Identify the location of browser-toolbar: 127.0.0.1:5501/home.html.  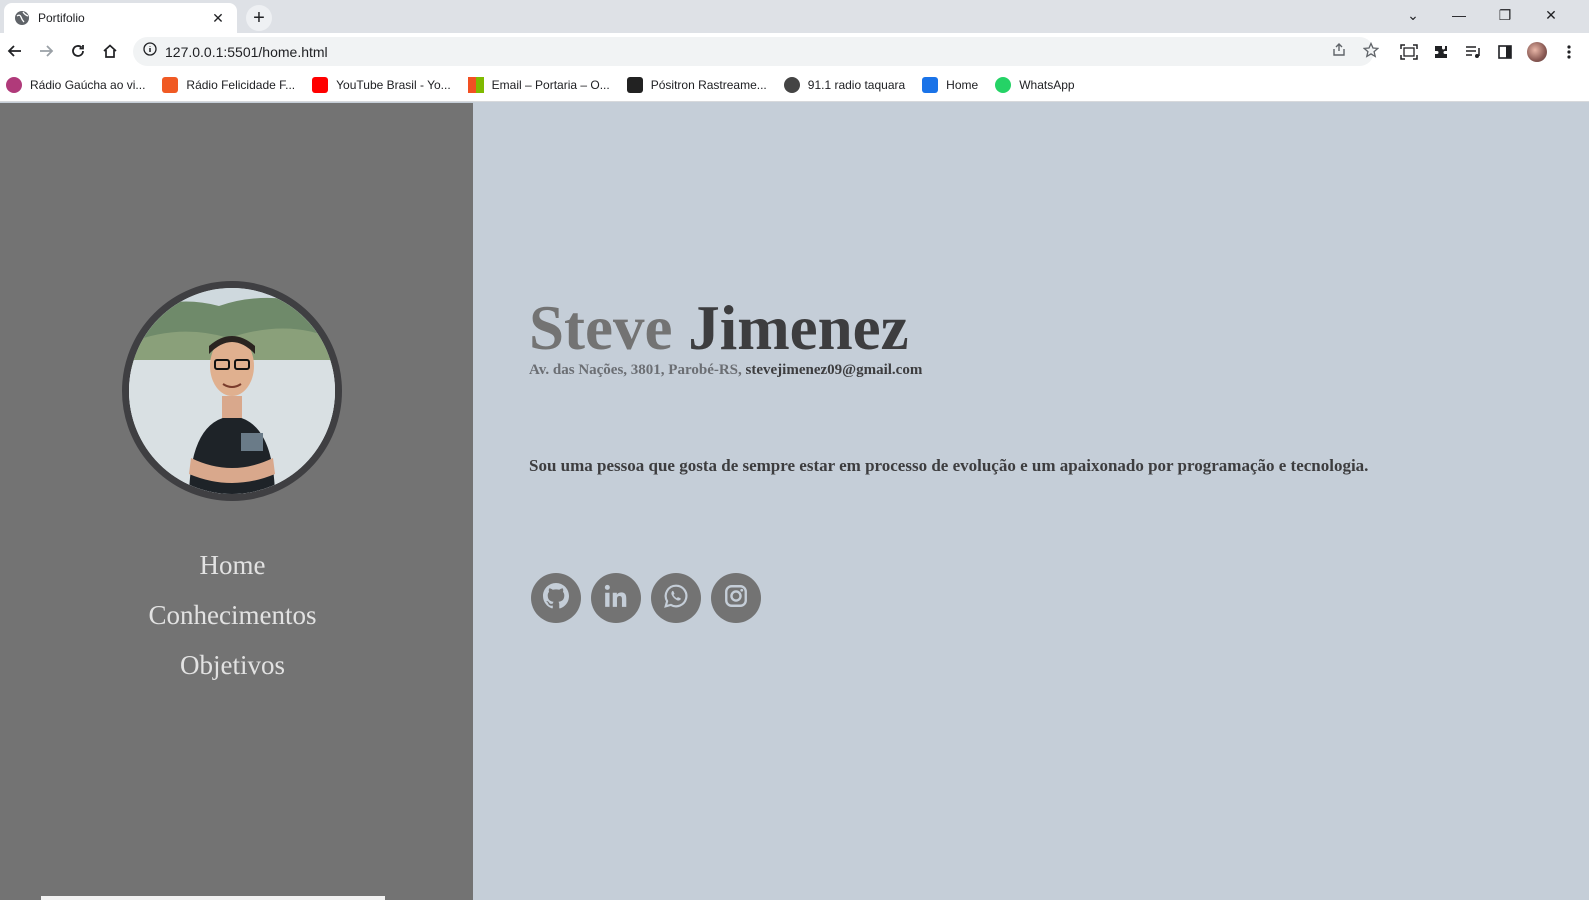
(794, 51).